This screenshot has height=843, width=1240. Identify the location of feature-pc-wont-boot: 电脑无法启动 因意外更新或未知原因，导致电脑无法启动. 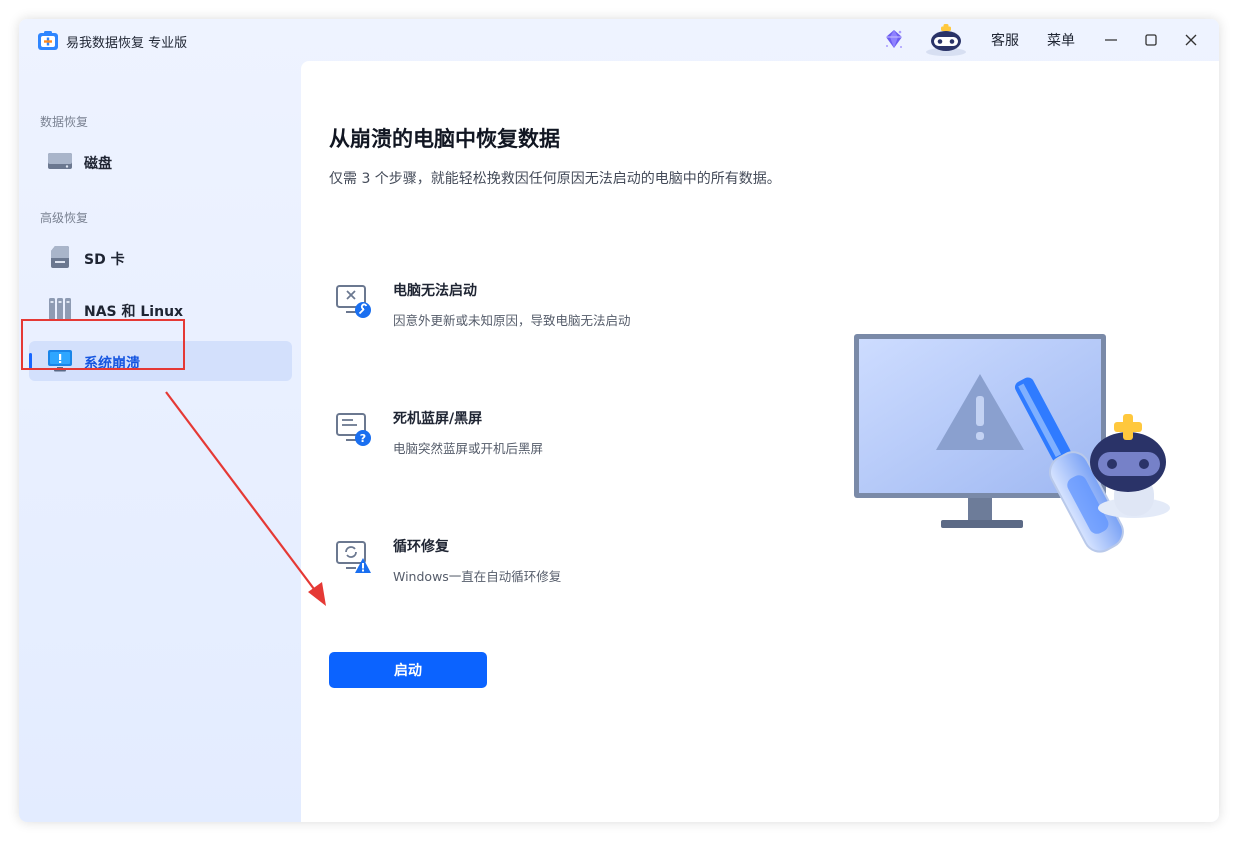
(529, 310).